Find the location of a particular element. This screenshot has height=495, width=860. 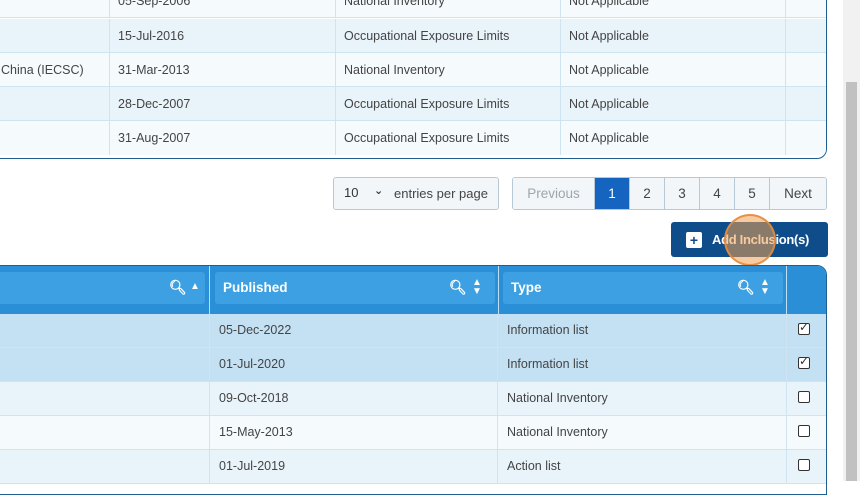

click-indicator is located at coordinates (750, 240).